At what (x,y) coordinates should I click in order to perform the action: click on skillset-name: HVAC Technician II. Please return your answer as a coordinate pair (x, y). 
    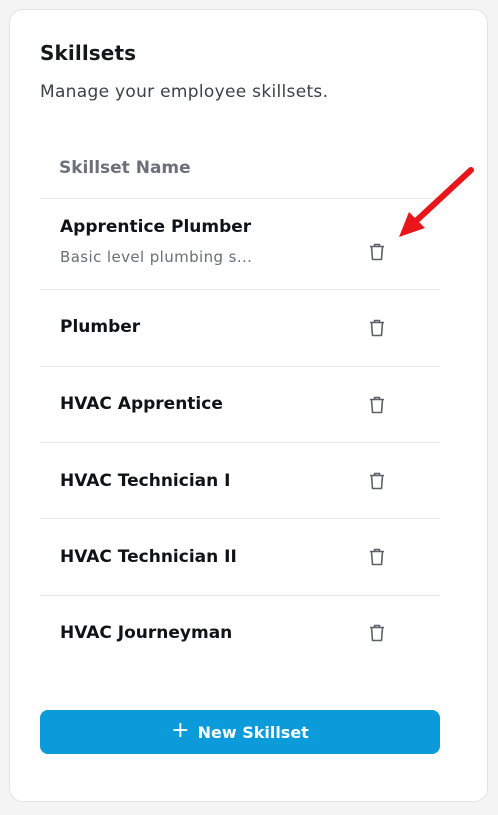
    Looking at the image, I should click on (148, 557).